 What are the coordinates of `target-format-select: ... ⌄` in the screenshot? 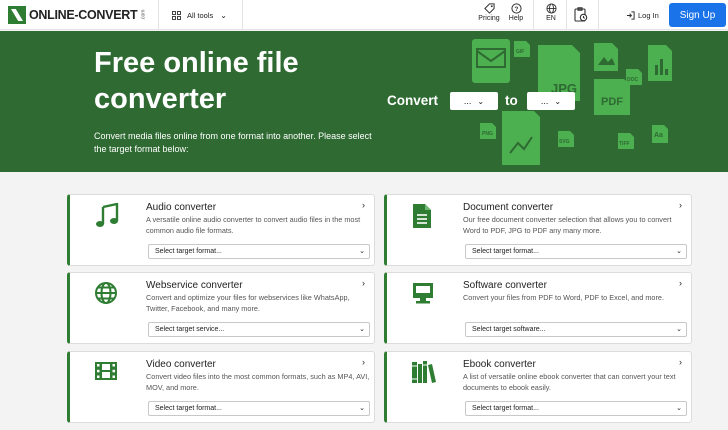 It's located at (551, 101).